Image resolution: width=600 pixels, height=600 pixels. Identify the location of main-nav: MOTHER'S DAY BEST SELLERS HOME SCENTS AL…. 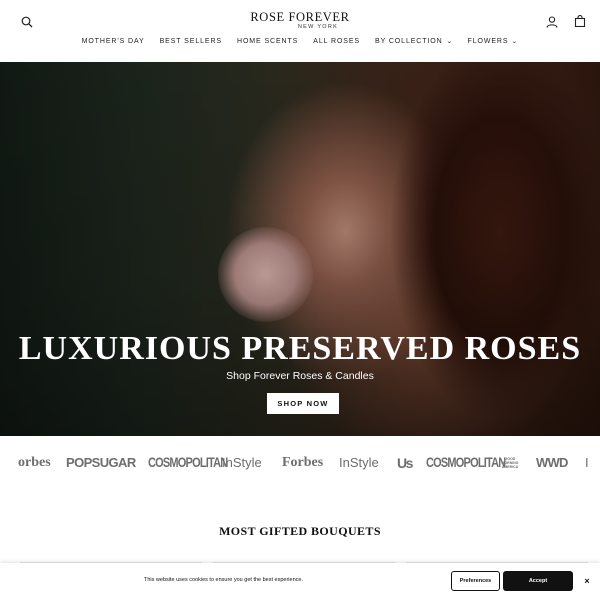
(300, 41).